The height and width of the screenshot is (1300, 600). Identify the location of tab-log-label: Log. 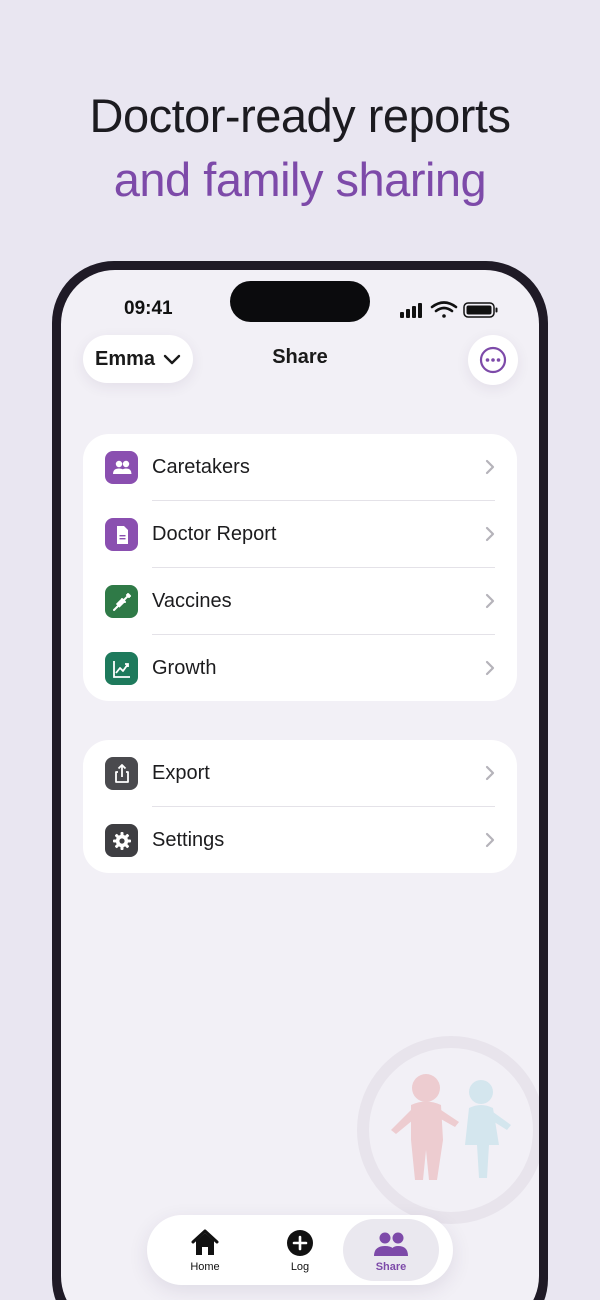
(300, 1267).